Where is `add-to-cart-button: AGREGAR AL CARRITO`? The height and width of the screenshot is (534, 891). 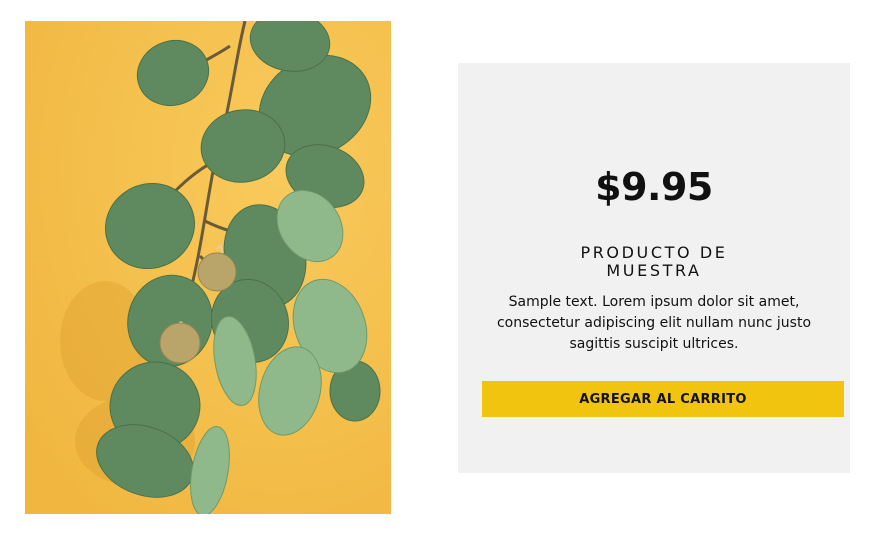 add-to-cart-button: AGREGAR AL CARRITO is located at coordinates (663, 399).